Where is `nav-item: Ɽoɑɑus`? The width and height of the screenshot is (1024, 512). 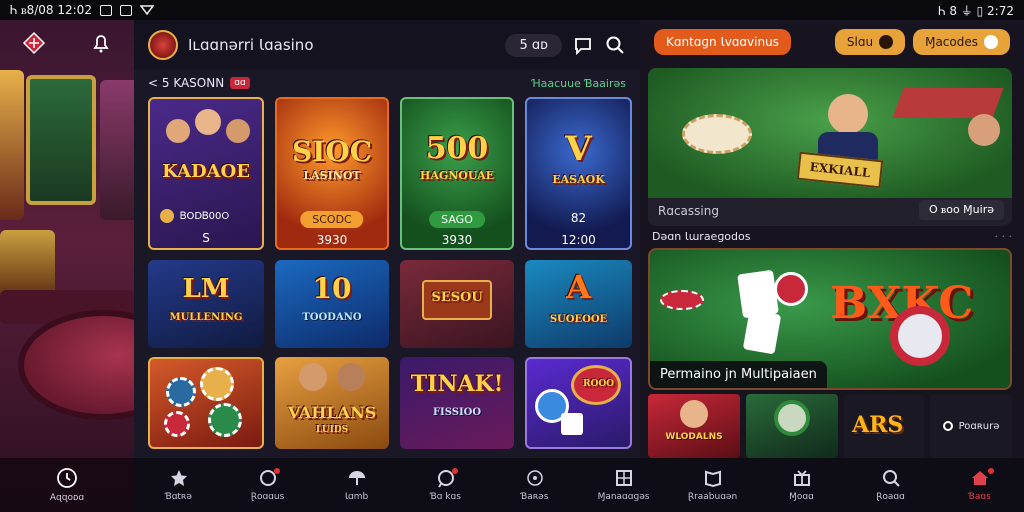
nav-item: Ɽoɑɑus is located at coordinates (268, 485).